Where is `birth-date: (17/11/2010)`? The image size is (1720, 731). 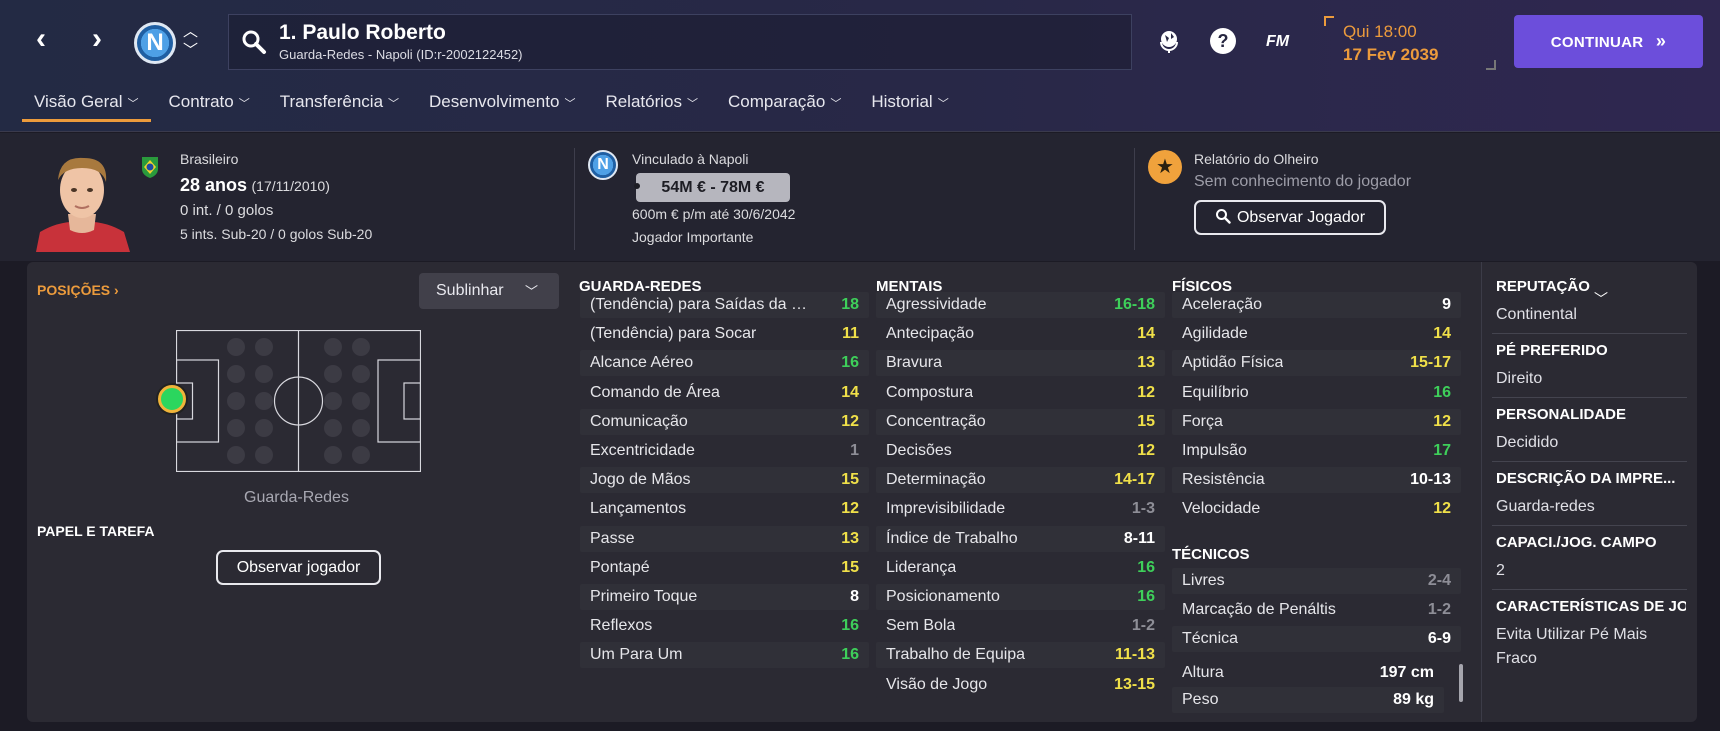
birth-date: (17/11/2010) is located at coordinates (290, 186).